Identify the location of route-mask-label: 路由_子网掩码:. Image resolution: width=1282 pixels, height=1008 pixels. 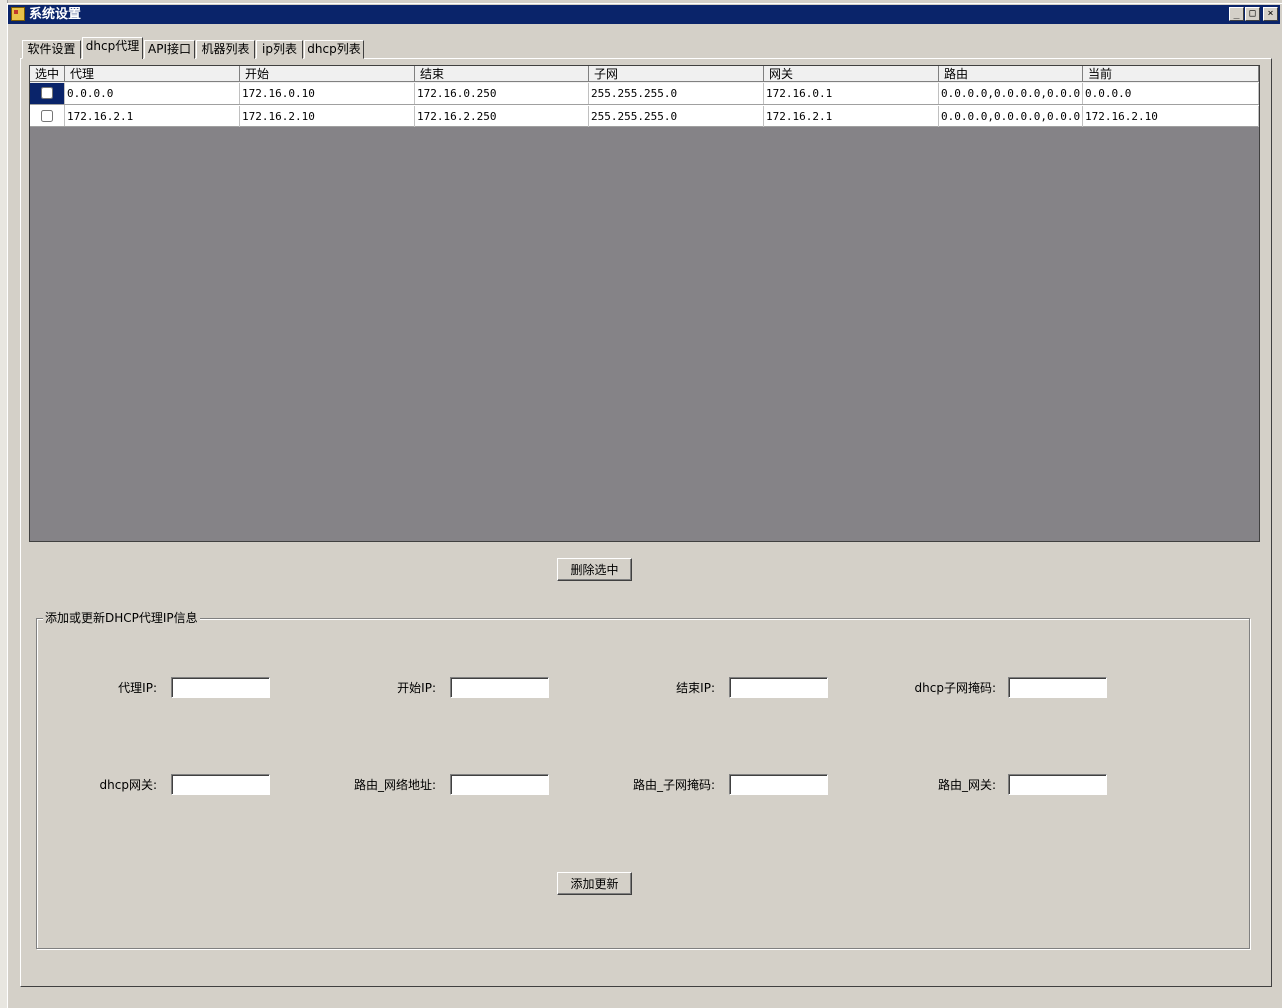
(673, 785).